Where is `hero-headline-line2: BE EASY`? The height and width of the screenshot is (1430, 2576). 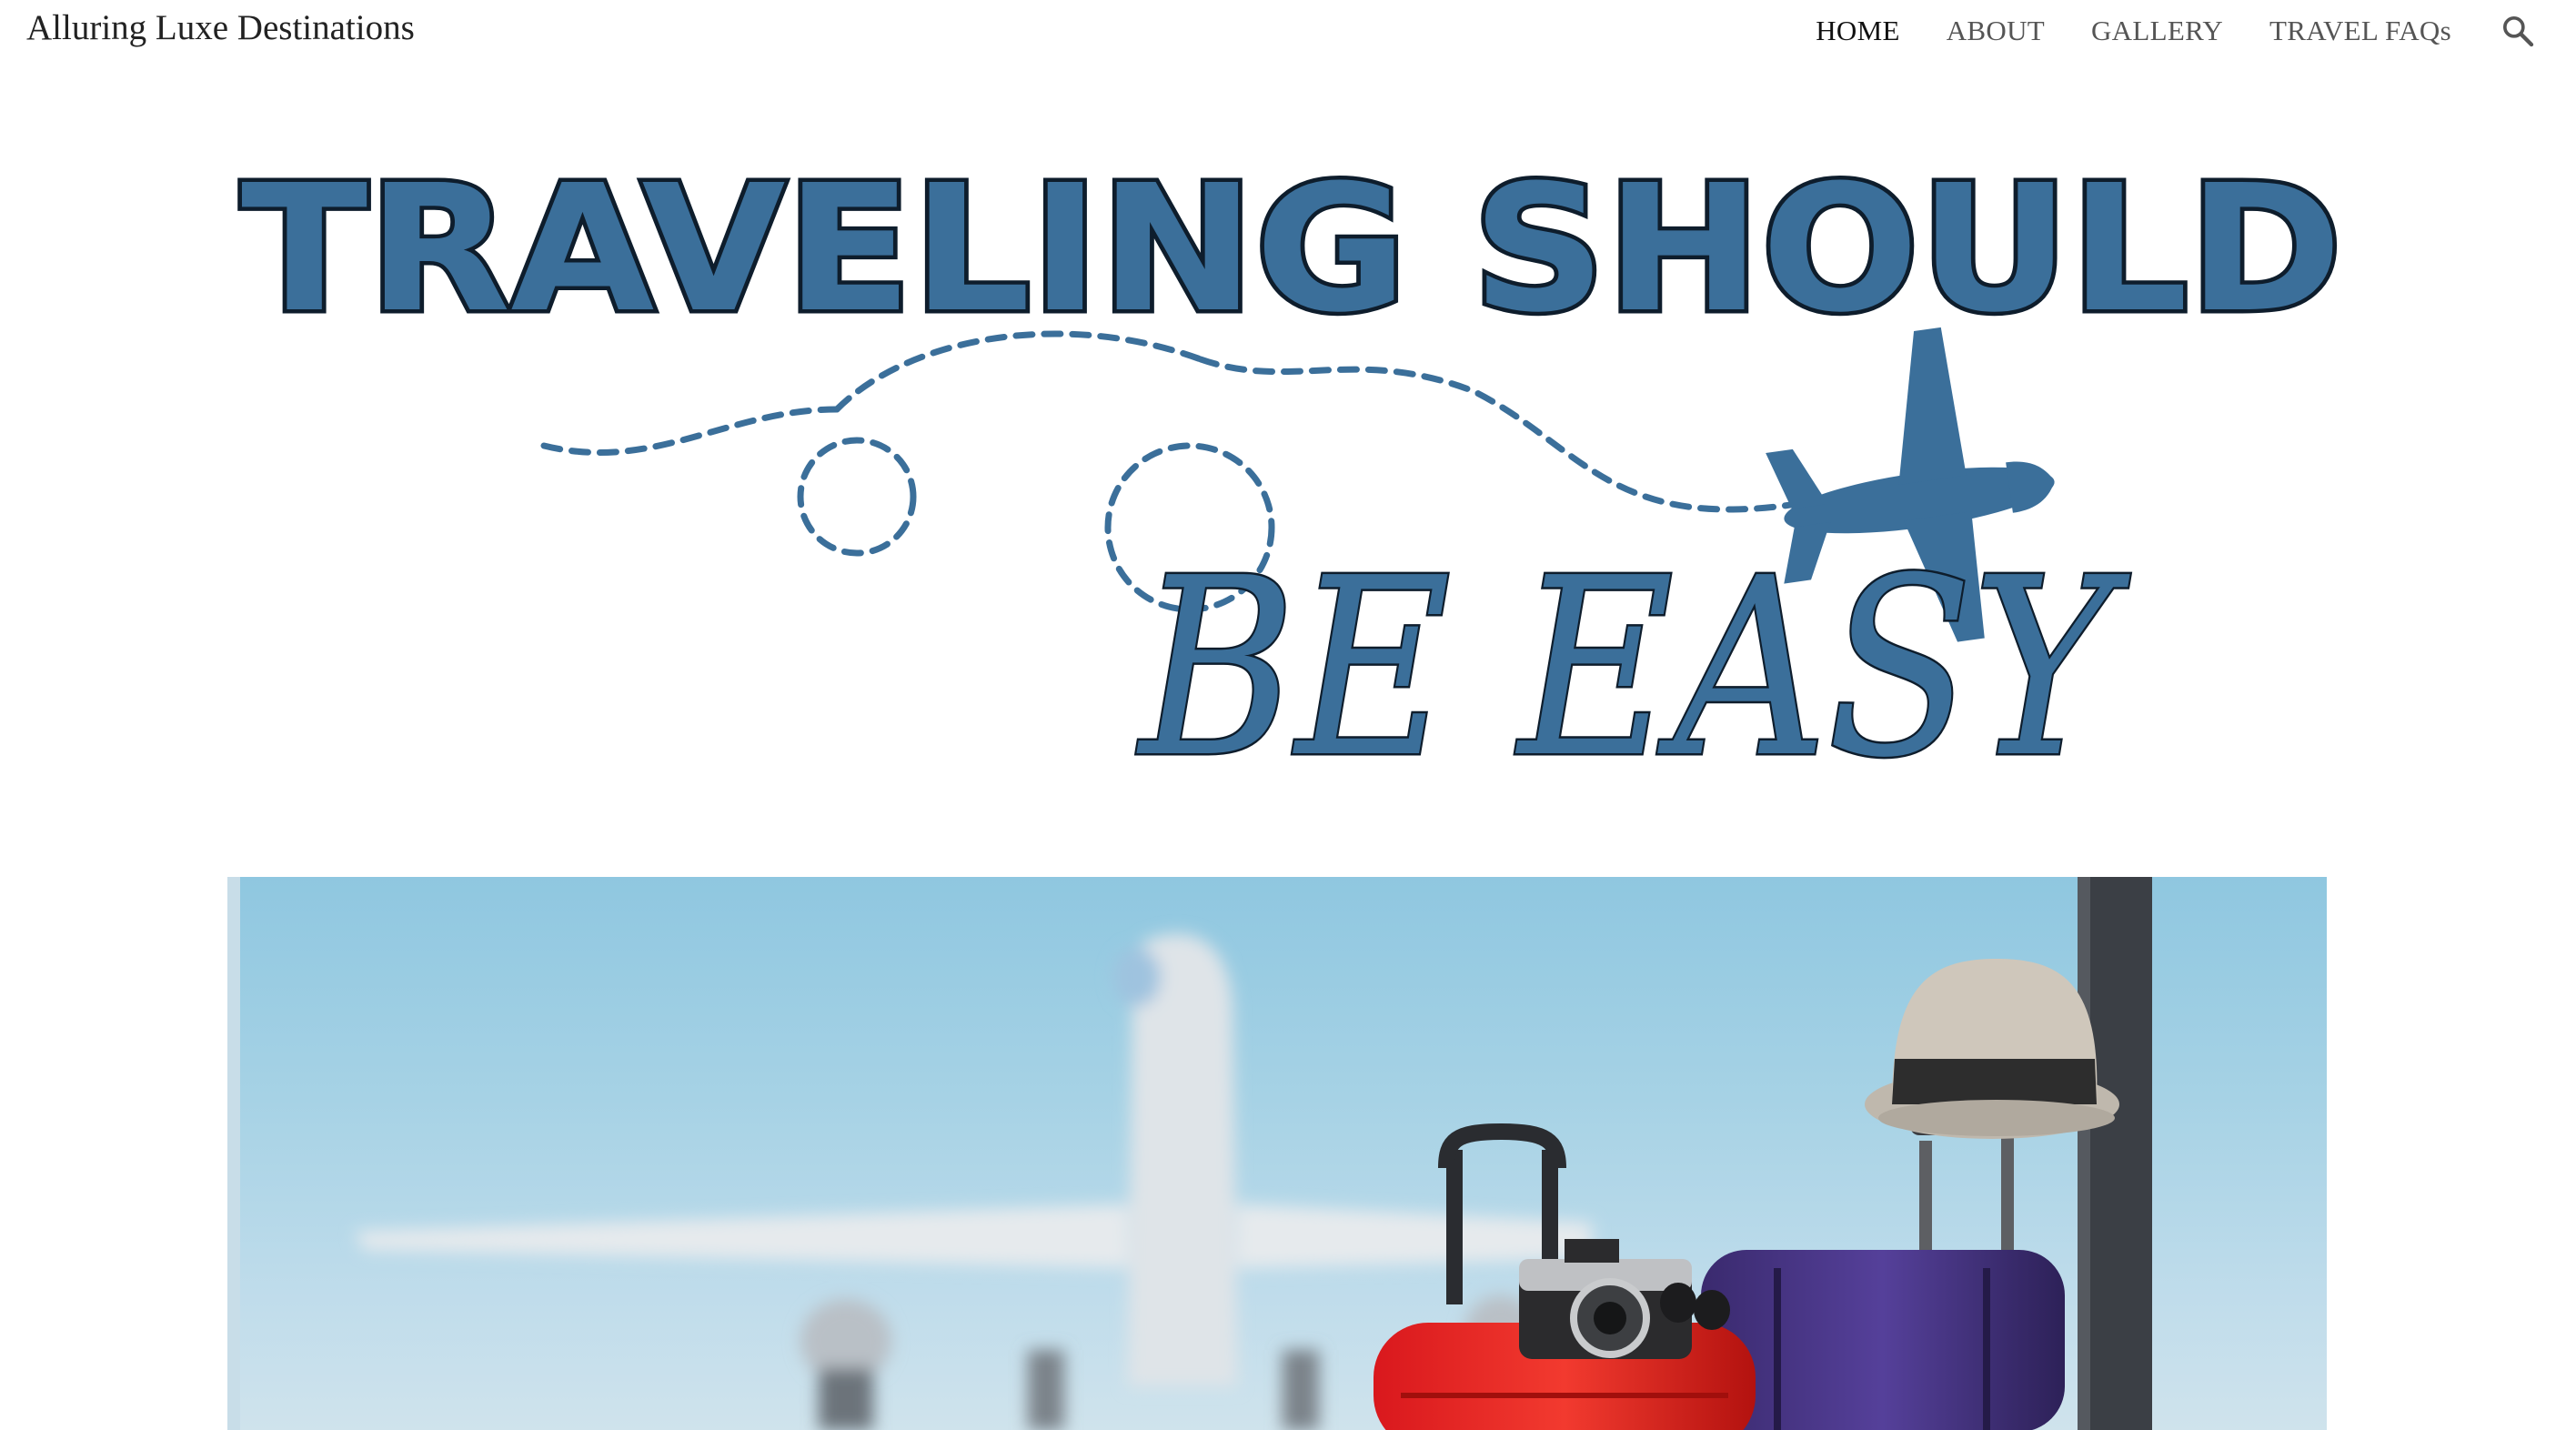
hero-headline-line2: BE EASY is located at coordinates (1634, 658).